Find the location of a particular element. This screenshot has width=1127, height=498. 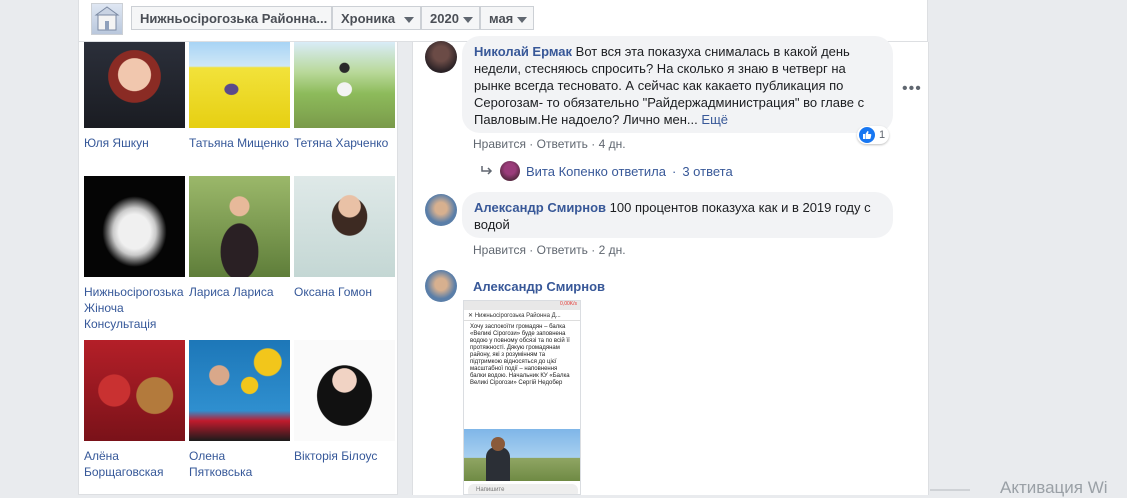

person-figure is located at coordinates (498, 464).